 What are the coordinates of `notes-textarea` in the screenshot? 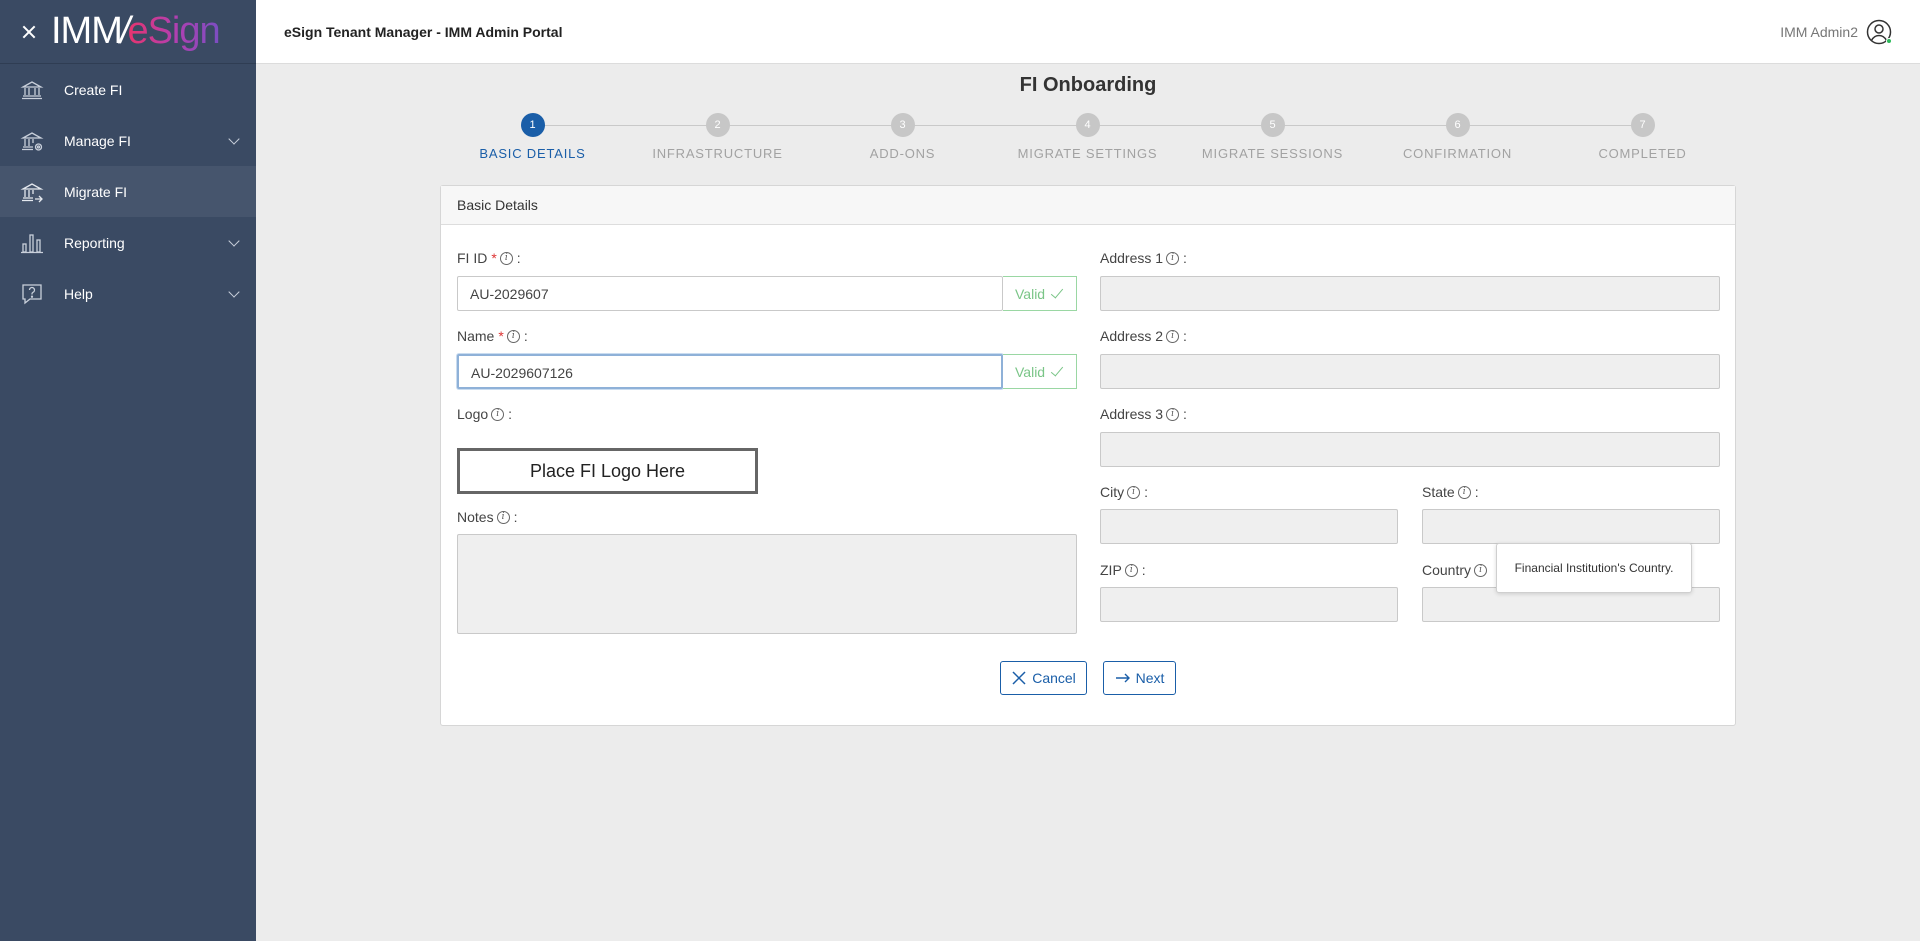 It's located at (767, 584).